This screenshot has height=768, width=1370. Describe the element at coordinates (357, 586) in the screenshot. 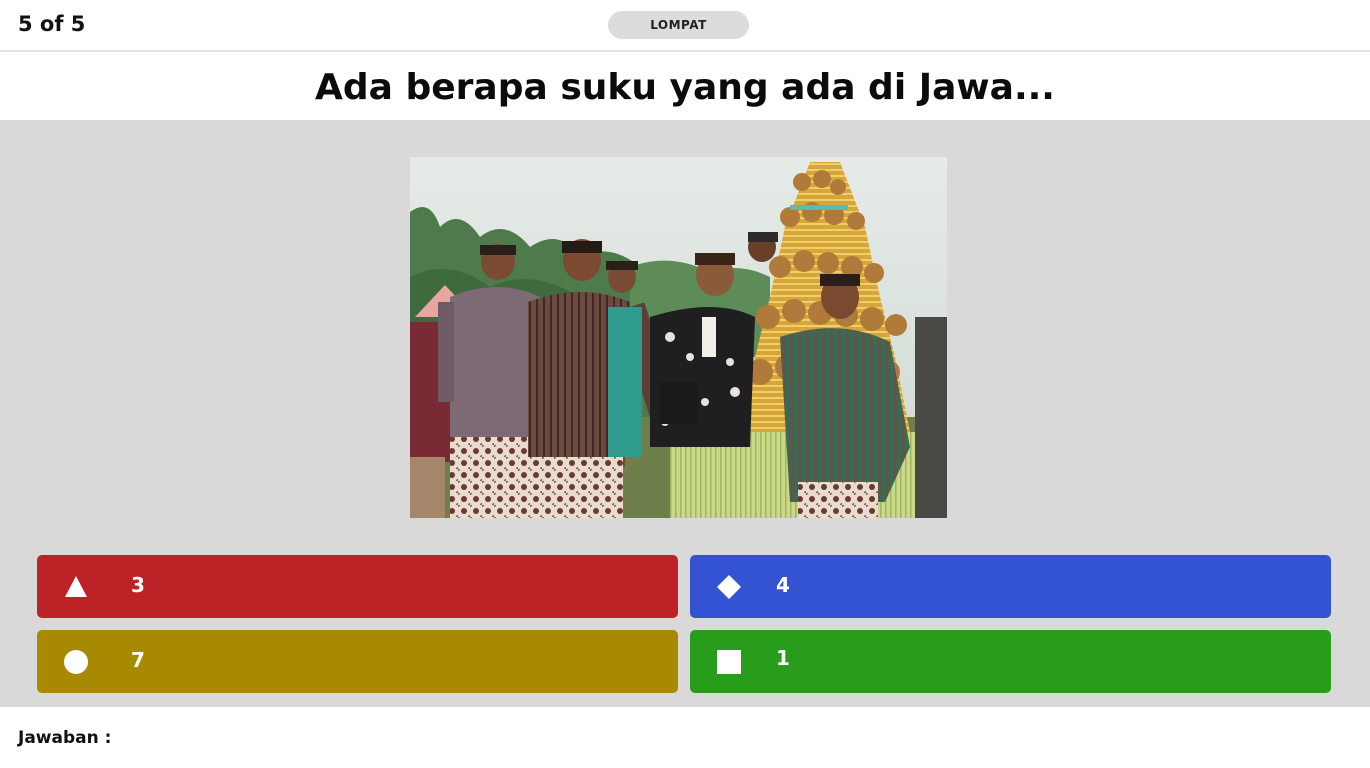

I see `answer-option-1: 3` at that location.